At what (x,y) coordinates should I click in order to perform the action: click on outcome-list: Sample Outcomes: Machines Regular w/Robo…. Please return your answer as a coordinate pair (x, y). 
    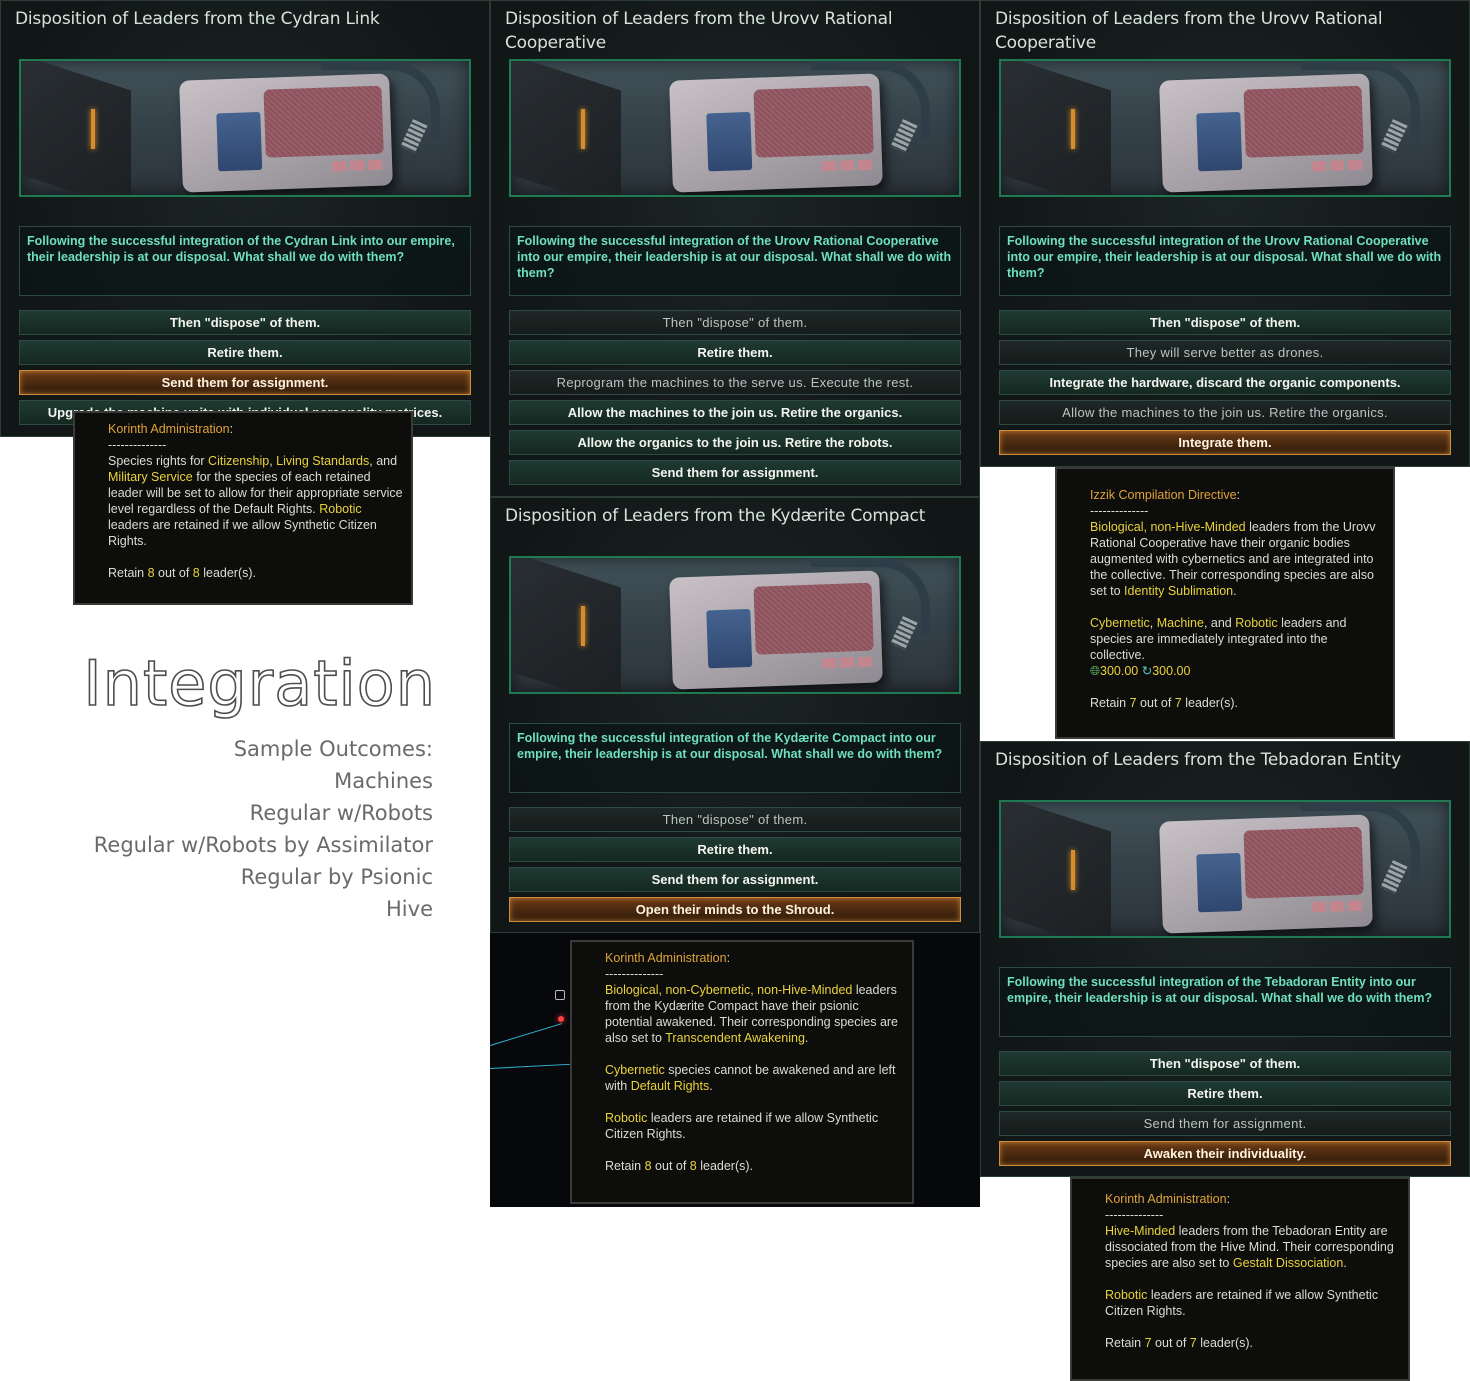
    Looking at the image, I should click on (236, 829).